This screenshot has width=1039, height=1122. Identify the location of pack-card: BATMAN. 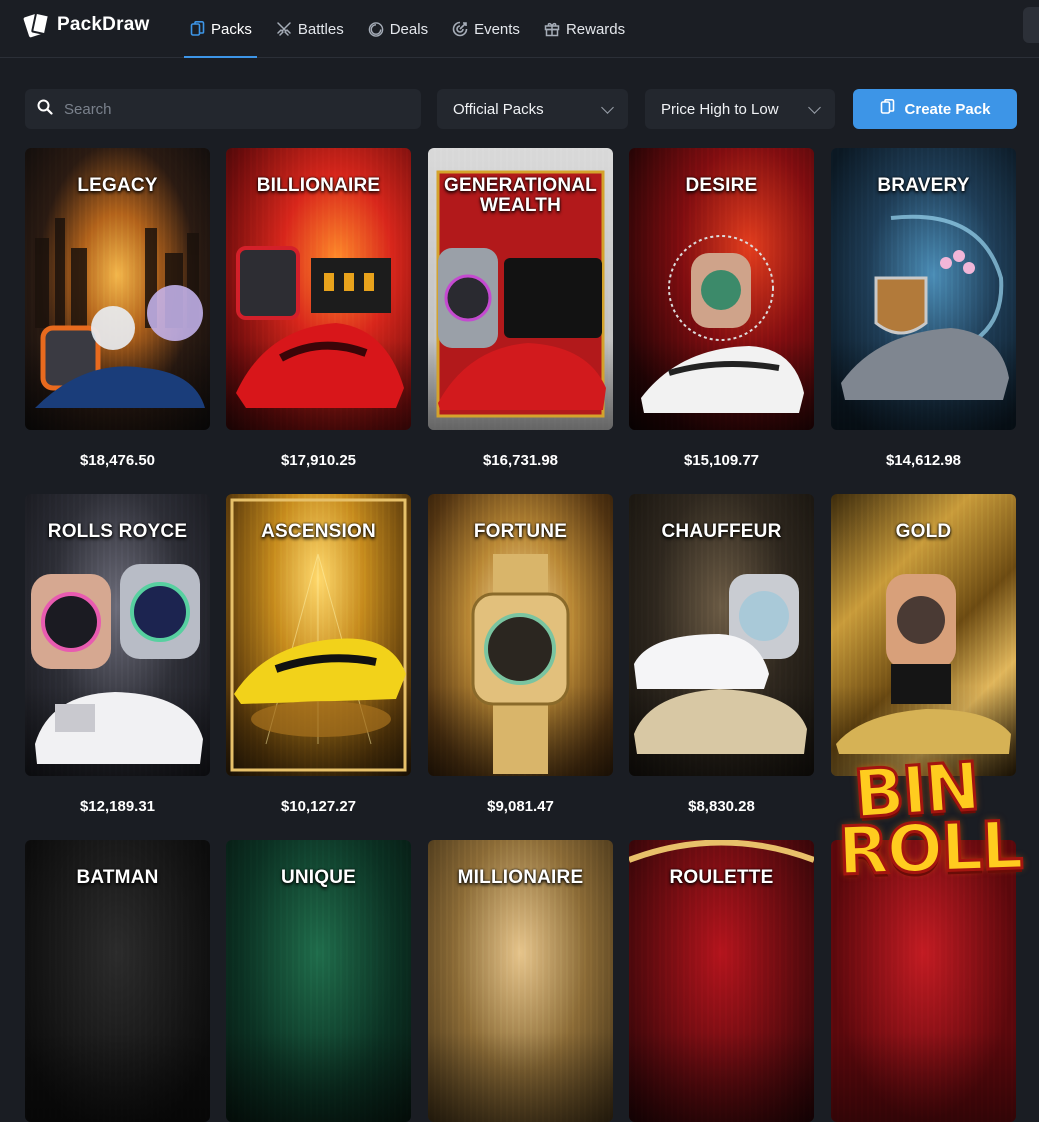
(117, 981).